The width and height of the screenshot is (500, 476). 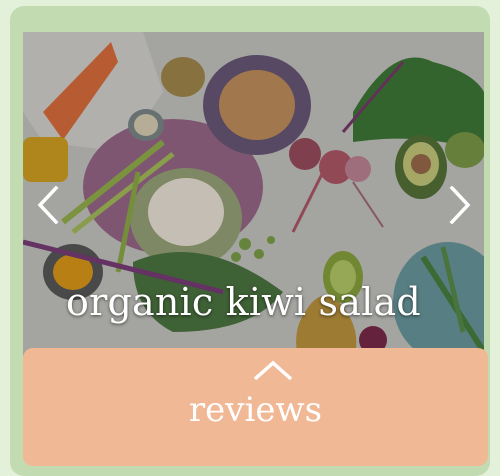 What do you see at coordinates (243, 302) in the screenshot?
I see `slide-caption: organic kiwi salad` at bounding box center [243, 302].